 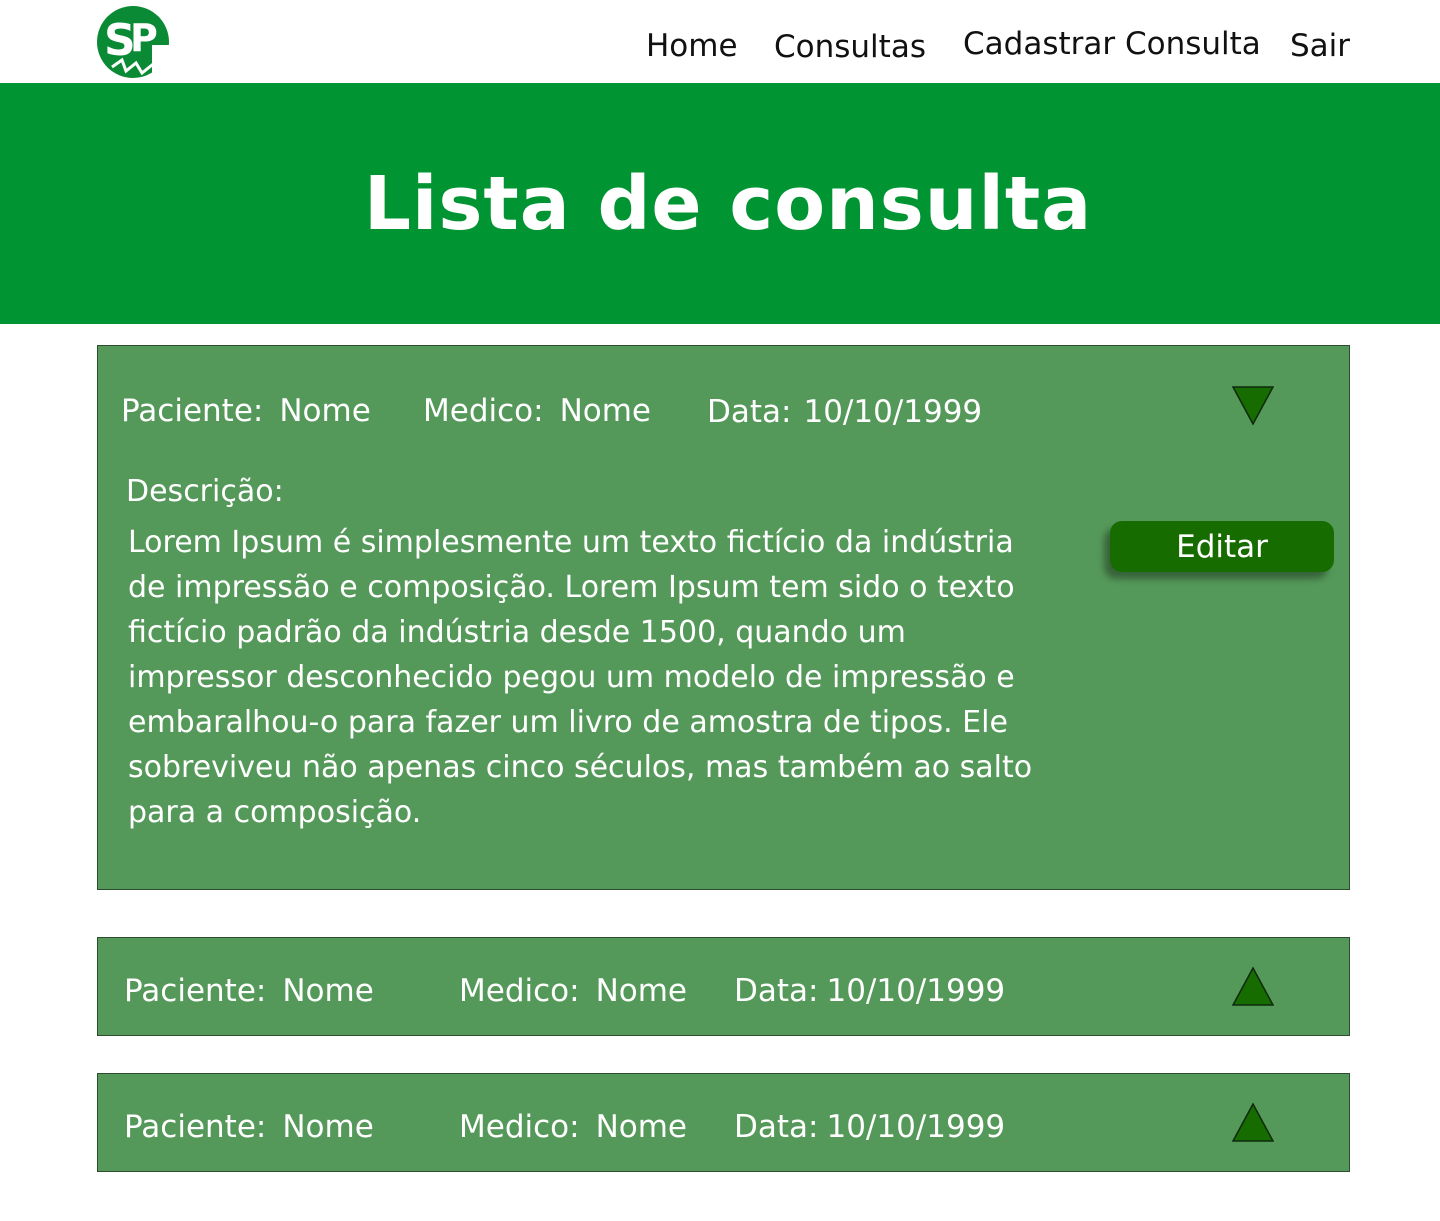 I want to click on collapse-toggle-button, so click(x=1253, y=406).